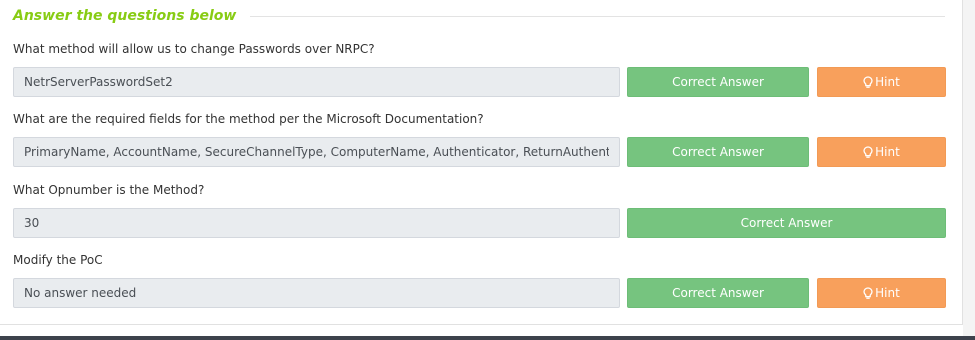  What do you see at coordinates (316, 293) in the screenshot?
I see `answer-4-input` at bounding box center [316, 293].